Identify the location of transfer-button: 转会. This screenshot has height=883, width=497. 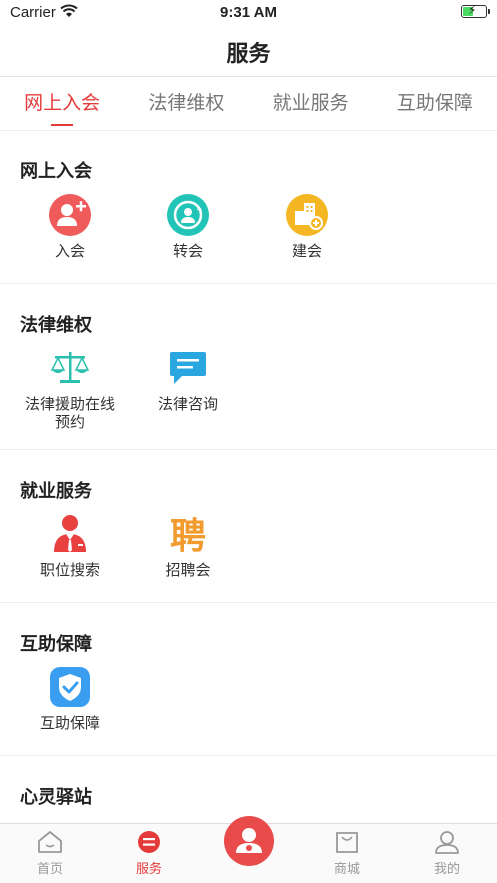
(188, 227).